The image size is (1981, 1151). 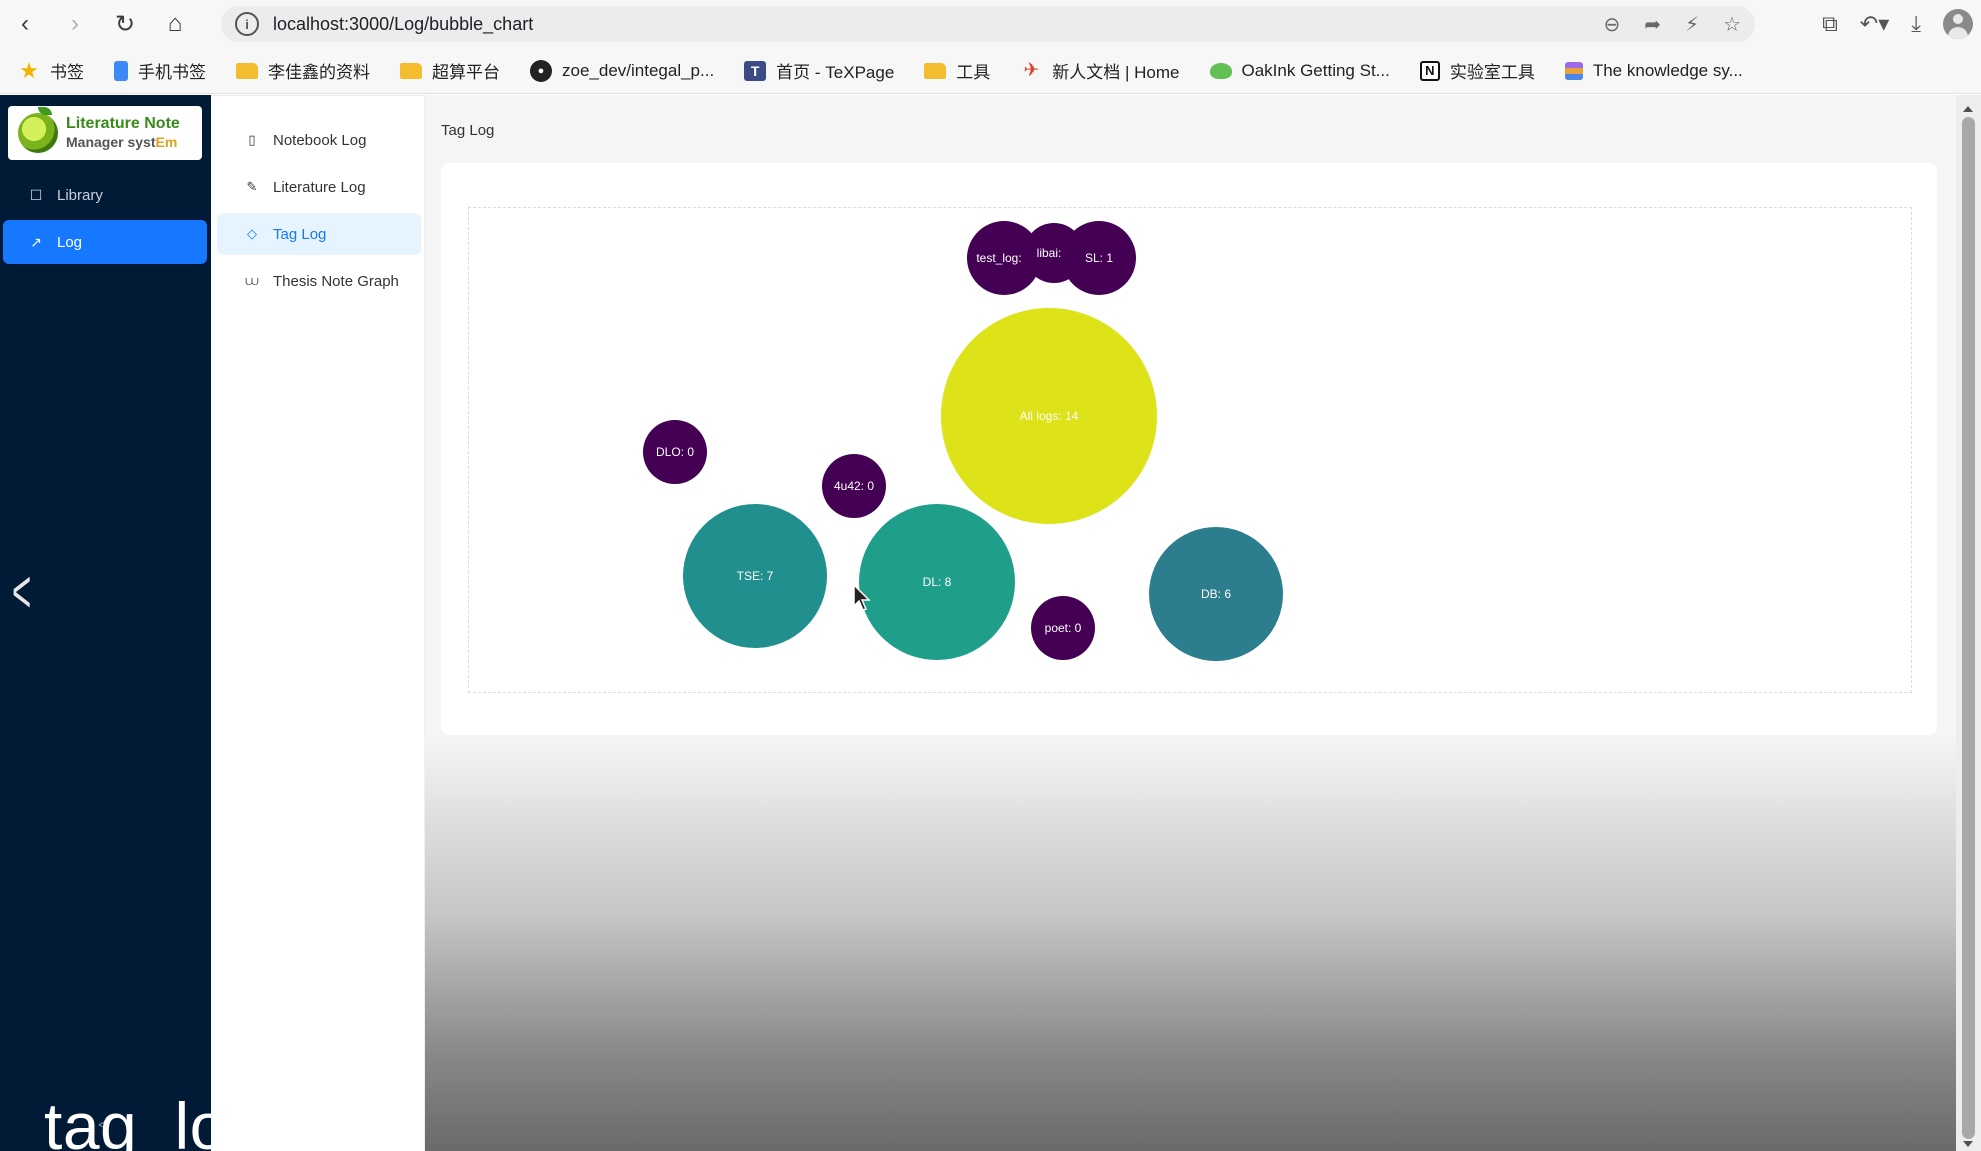 I want to click on bookmark-item: 手机书签, so click(x=160, y=70).